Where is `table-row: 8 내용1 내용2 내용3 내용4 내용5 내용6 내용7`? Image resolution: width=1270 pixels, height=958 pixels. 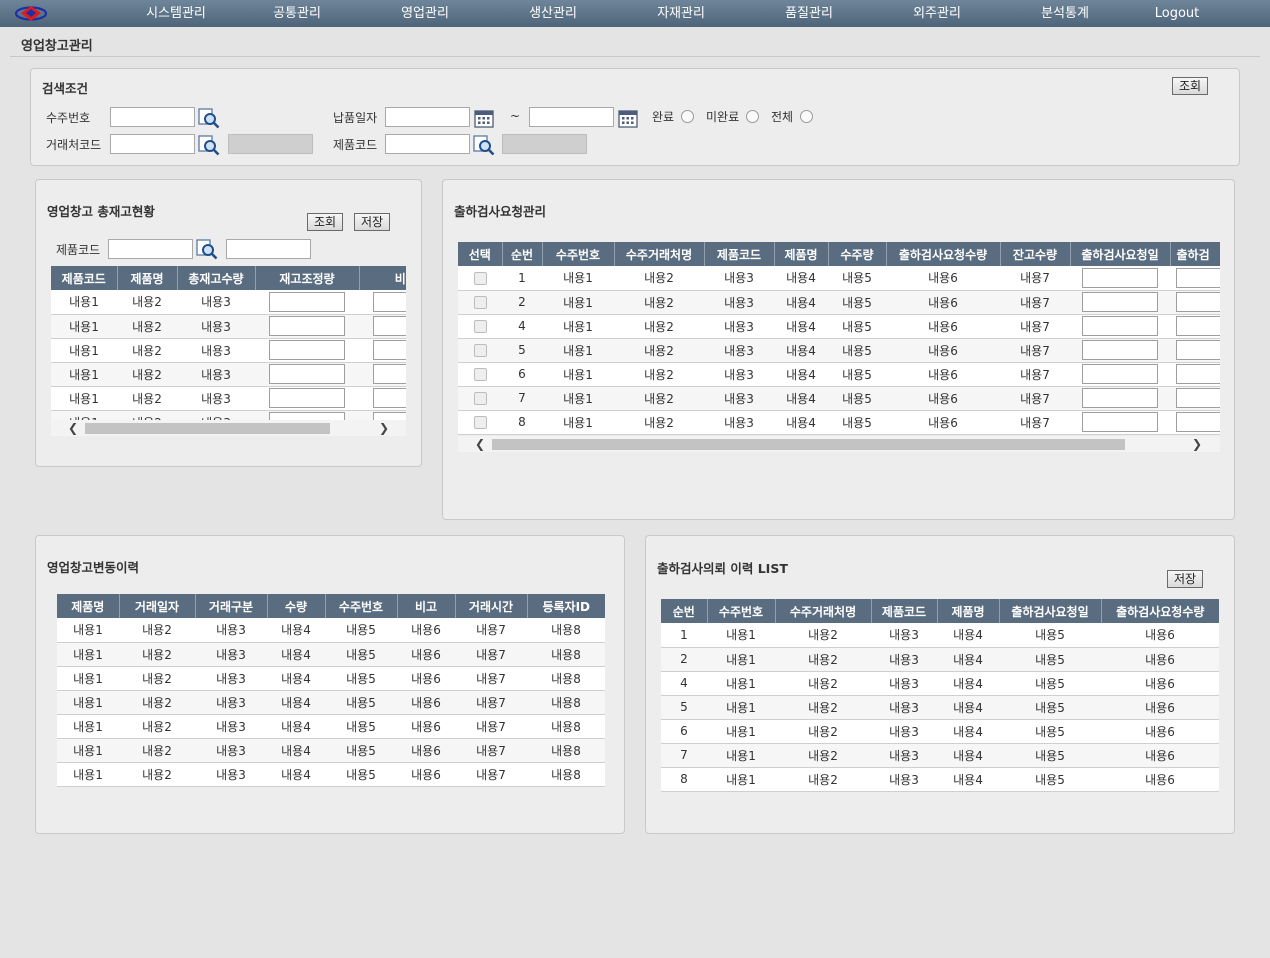
table-row: 8 내용1 내용2 내용3 내용4 내용5 내용6 내용7 is located at coordinates (839, 422).